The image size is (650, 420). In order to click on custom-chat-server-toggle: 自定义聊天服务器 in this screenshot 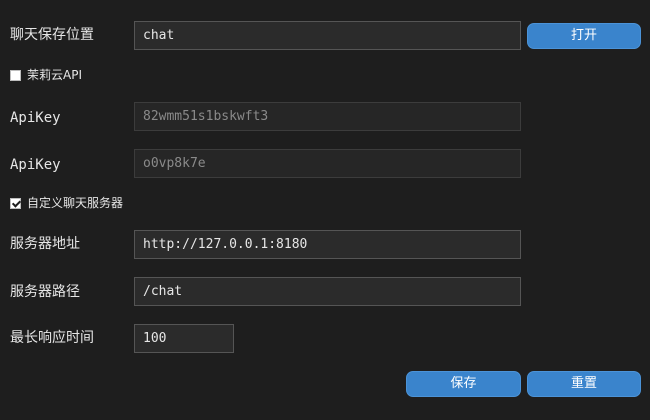, I will do `click(66, 203)`.